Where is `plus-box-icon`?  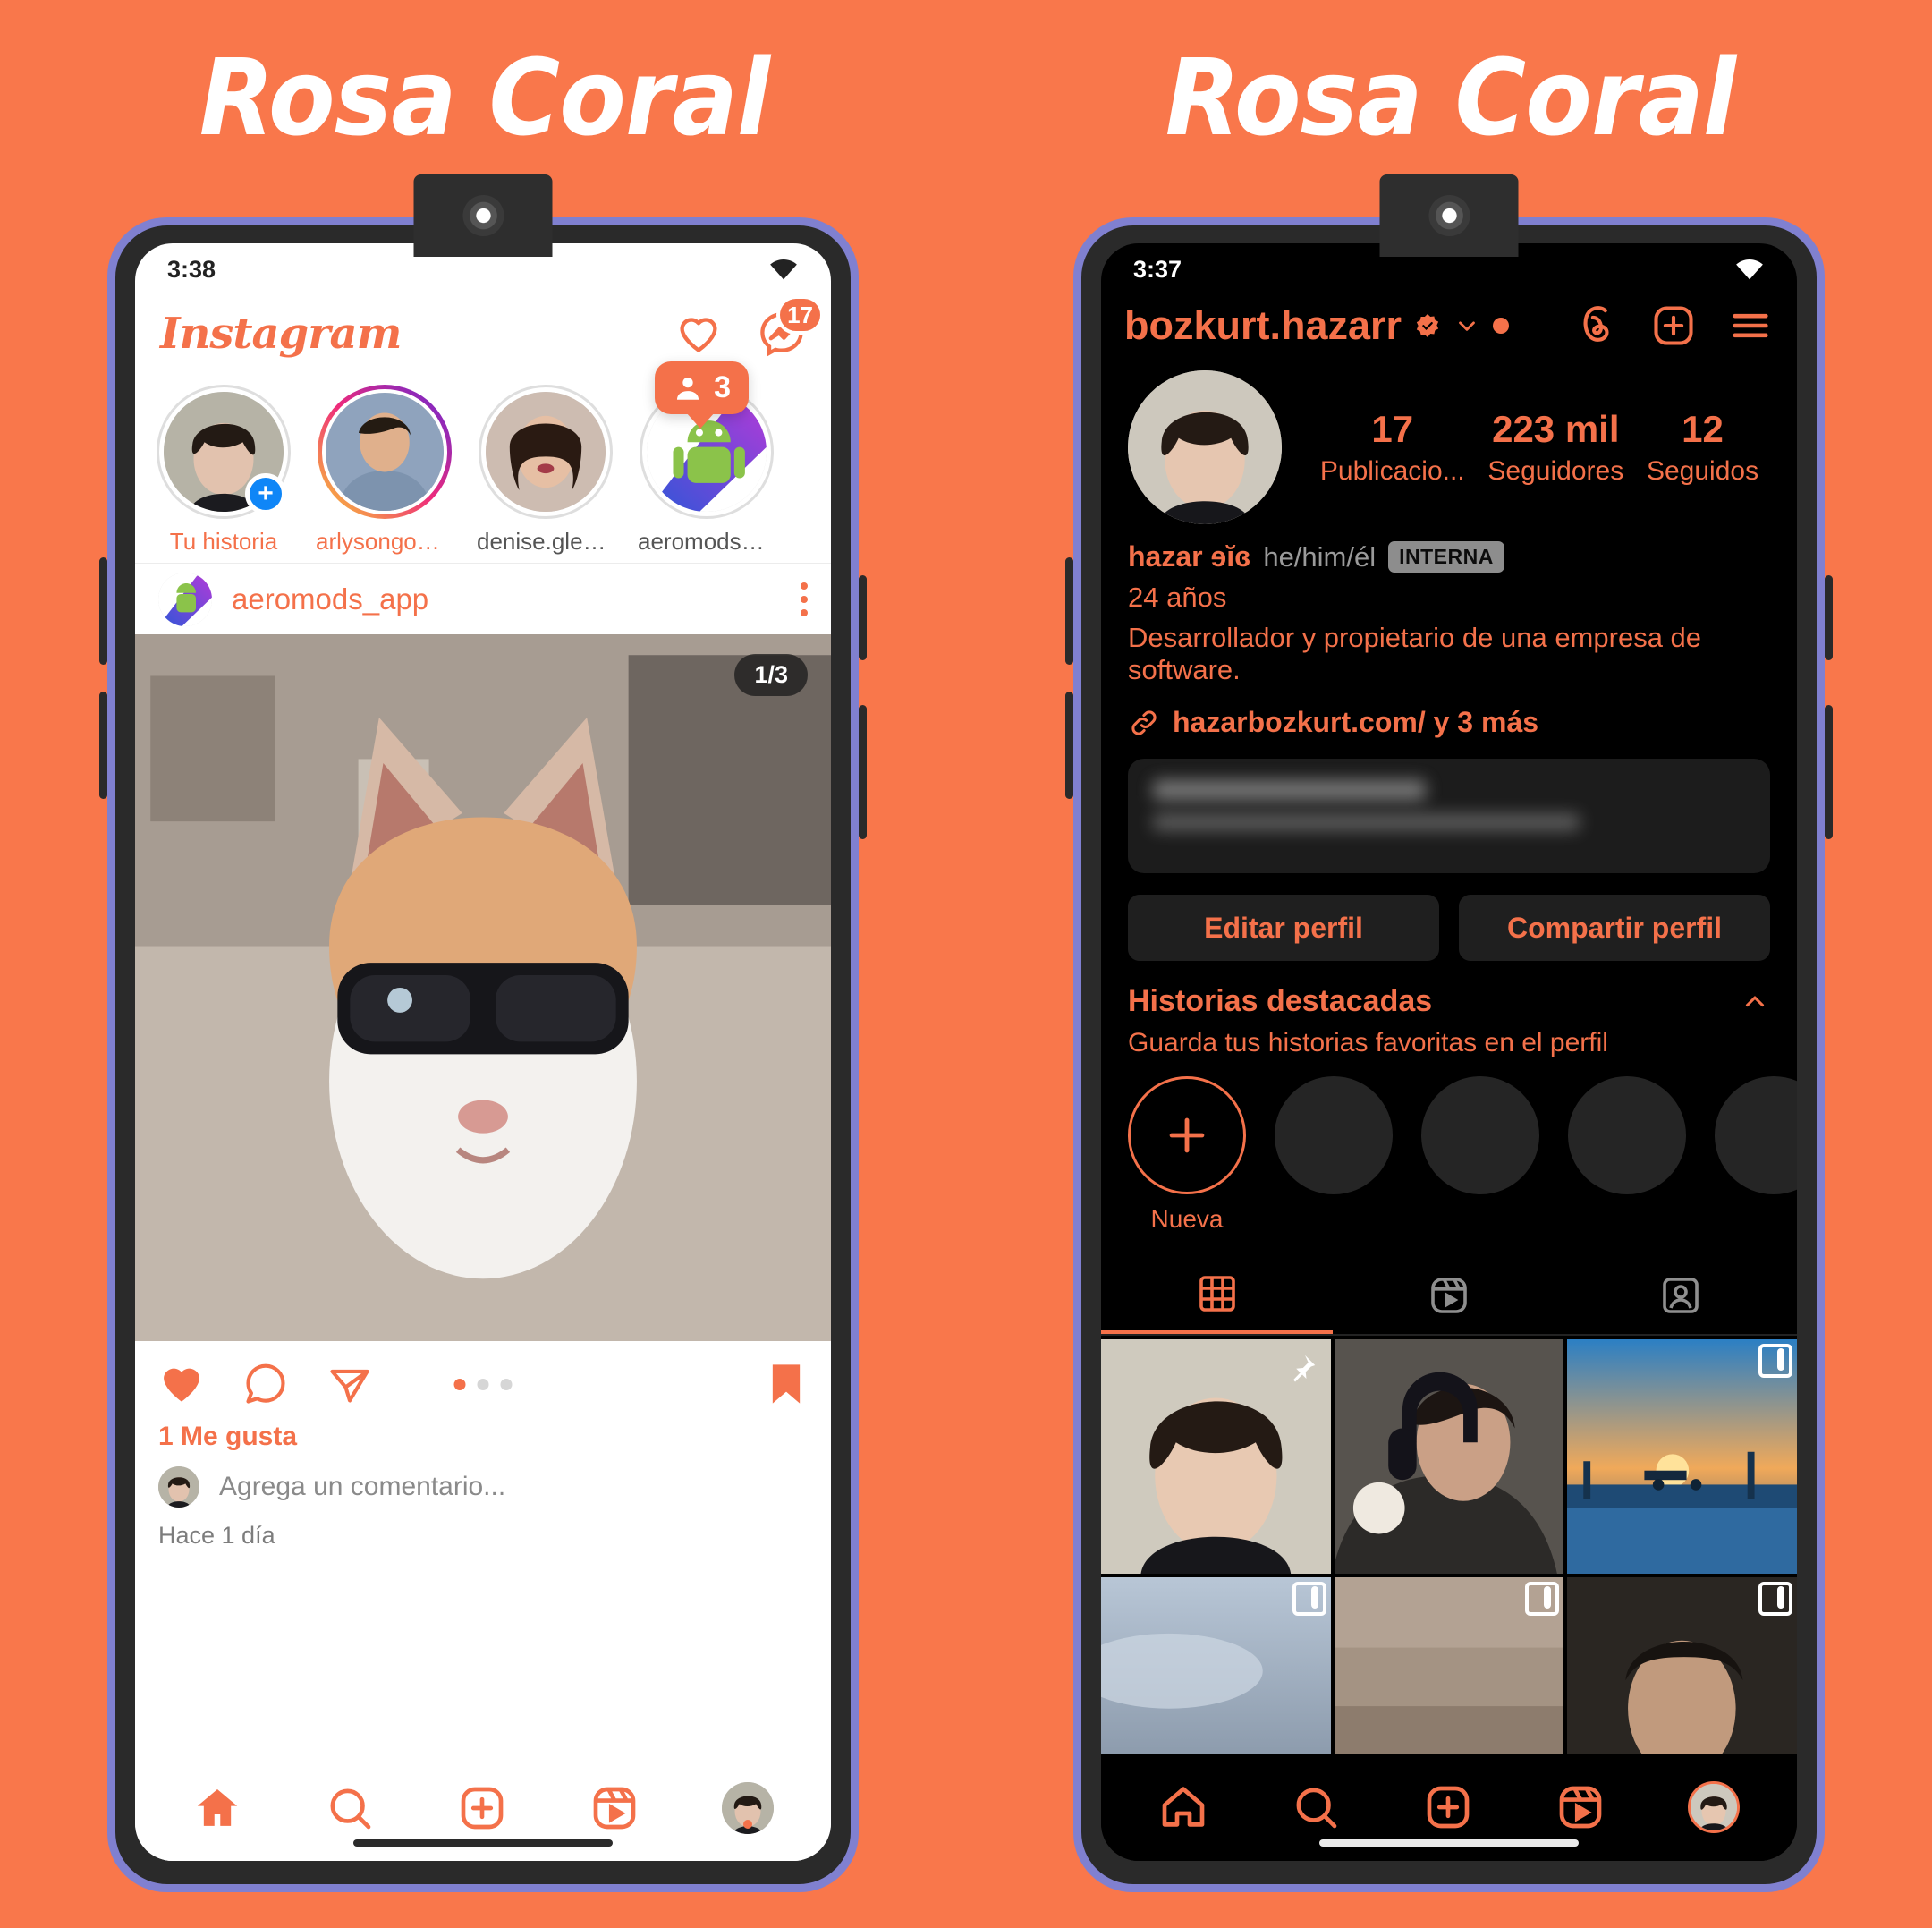 plus-box-icon is located at coordinates (1673, 325).